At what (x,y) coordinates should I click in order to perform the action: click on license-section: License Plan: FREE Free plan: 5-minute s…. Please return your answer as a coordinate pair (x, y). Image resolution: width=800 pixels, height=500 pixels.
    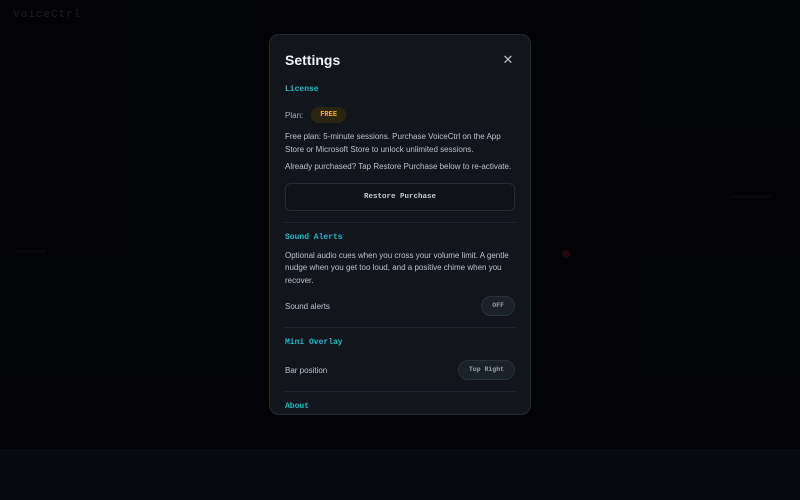
    Looking at the image, I should click on (400, 148).